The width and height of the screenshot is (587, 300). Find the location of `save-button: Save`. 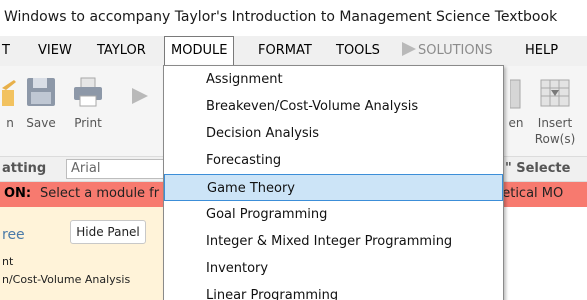

save-button: Save is located at coordinates (41, 110).